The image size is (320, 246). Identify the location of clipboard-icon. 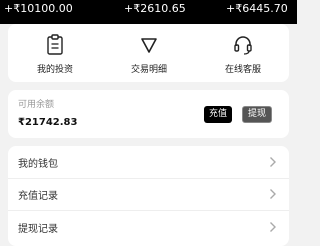
(55, 44).